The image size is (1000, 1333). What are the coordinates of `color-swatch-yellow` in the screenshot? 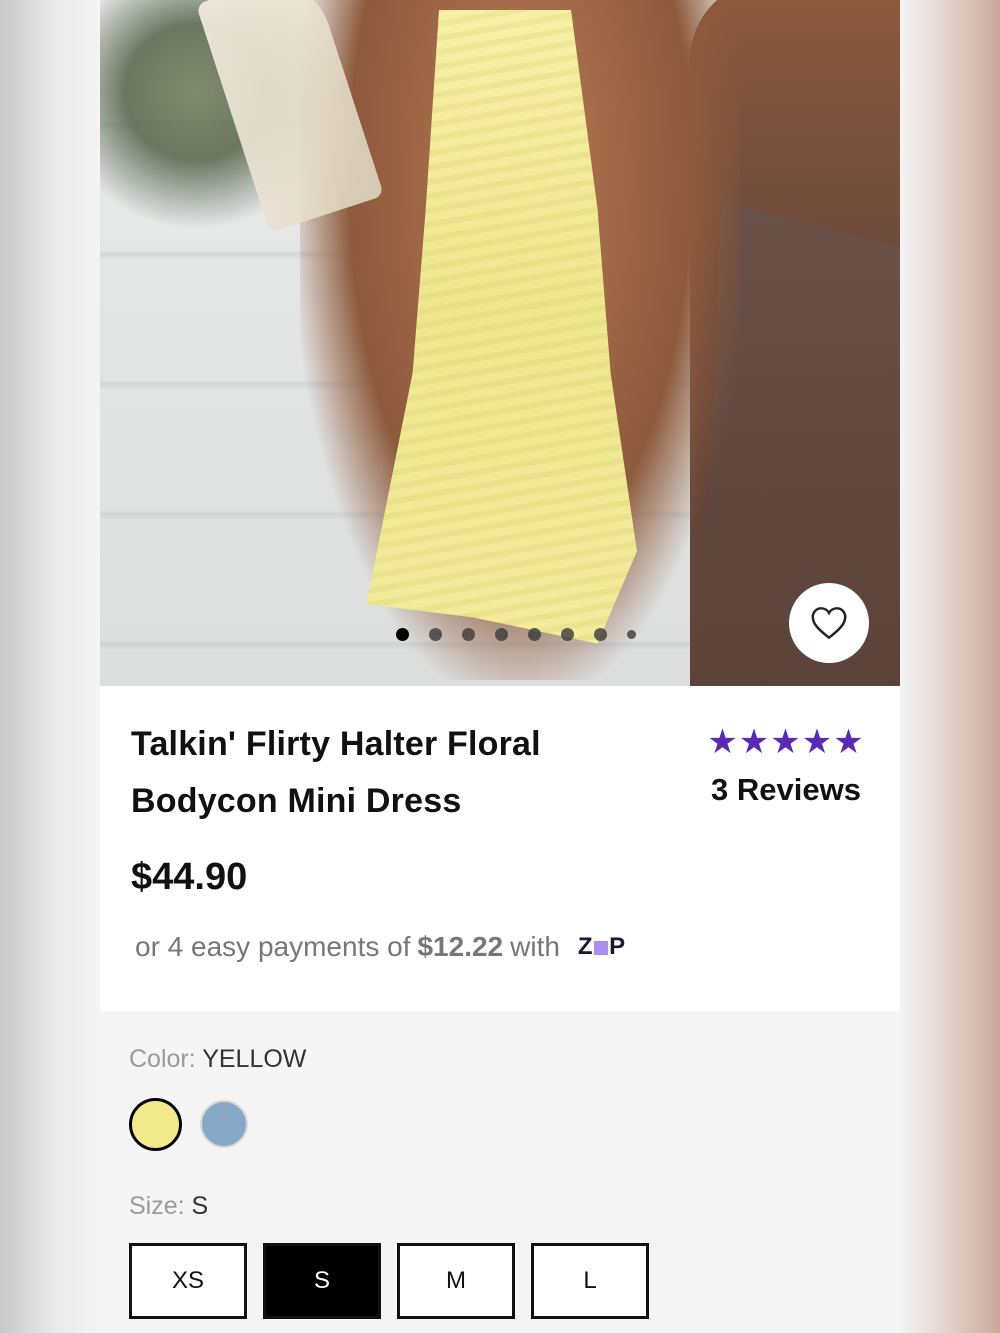 It's located at (155, 1124).